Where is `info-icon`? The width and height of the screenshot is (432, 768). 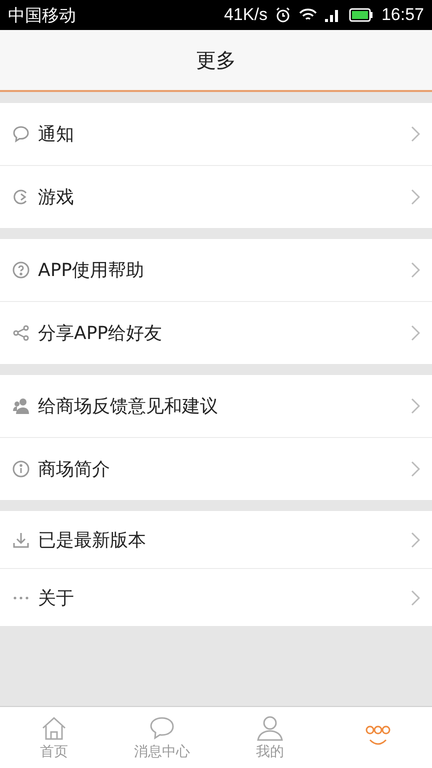 info-icon is located at coordinates (21, 469).